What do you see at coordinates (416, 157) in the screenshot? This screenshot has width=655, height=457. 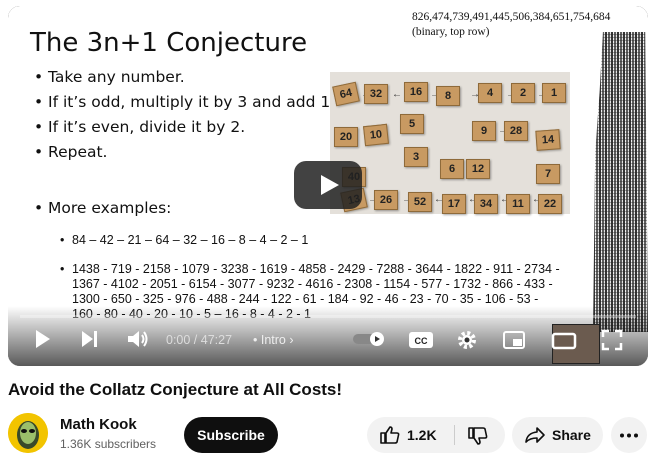 I see `tile: 3` at bounding box center [416, 157].